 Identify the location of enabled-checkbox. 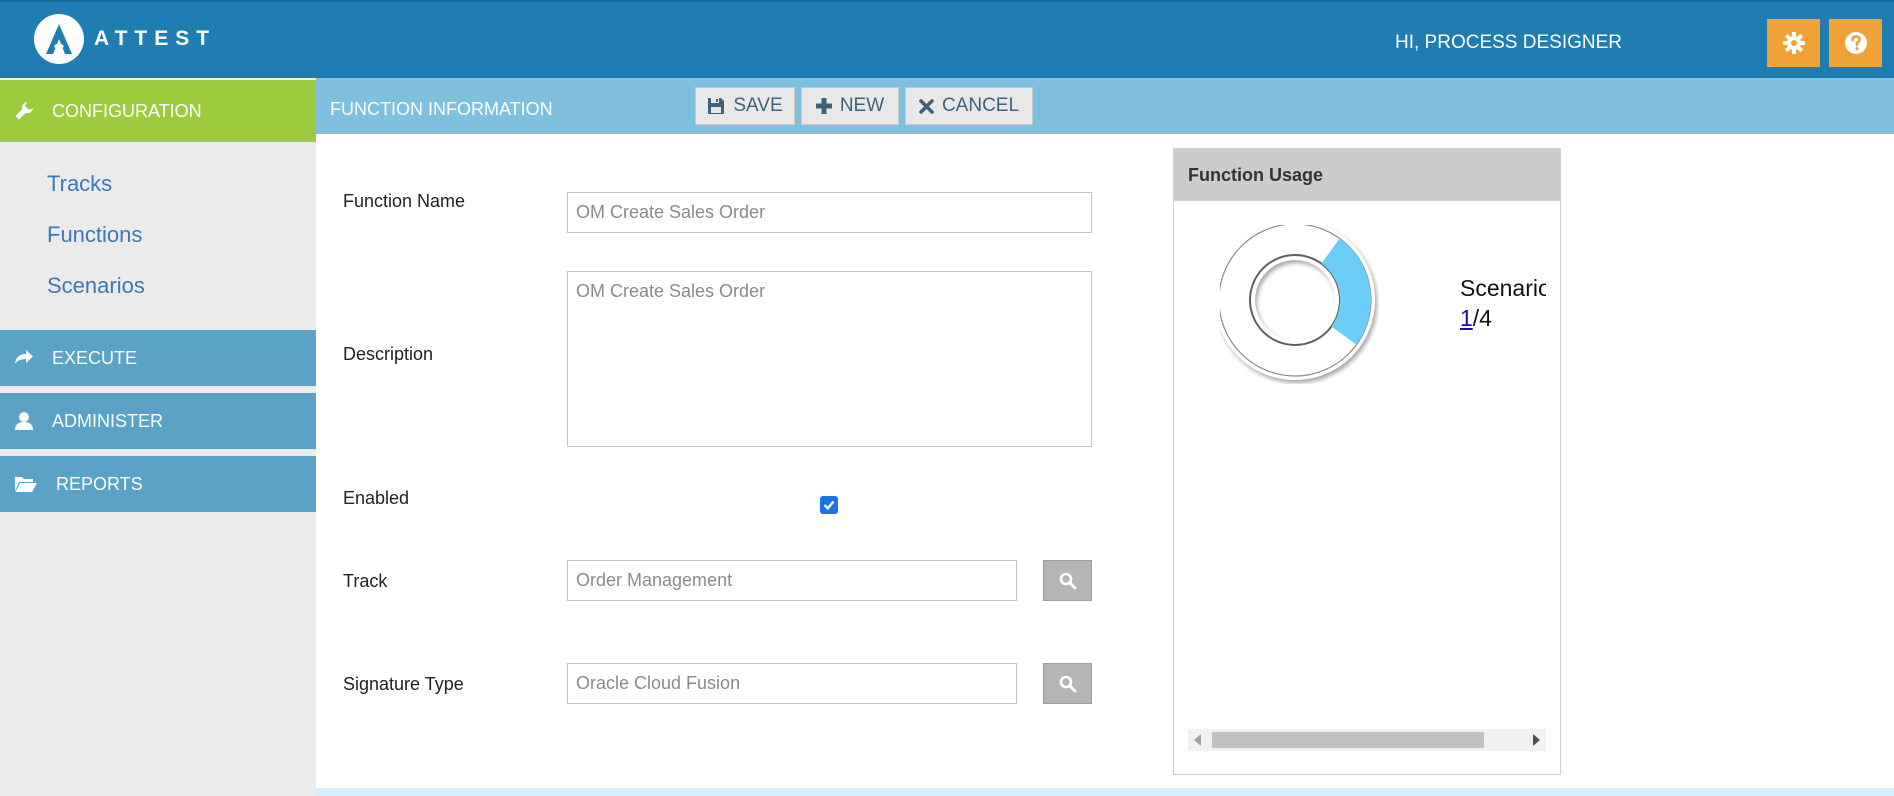
(829, 505).